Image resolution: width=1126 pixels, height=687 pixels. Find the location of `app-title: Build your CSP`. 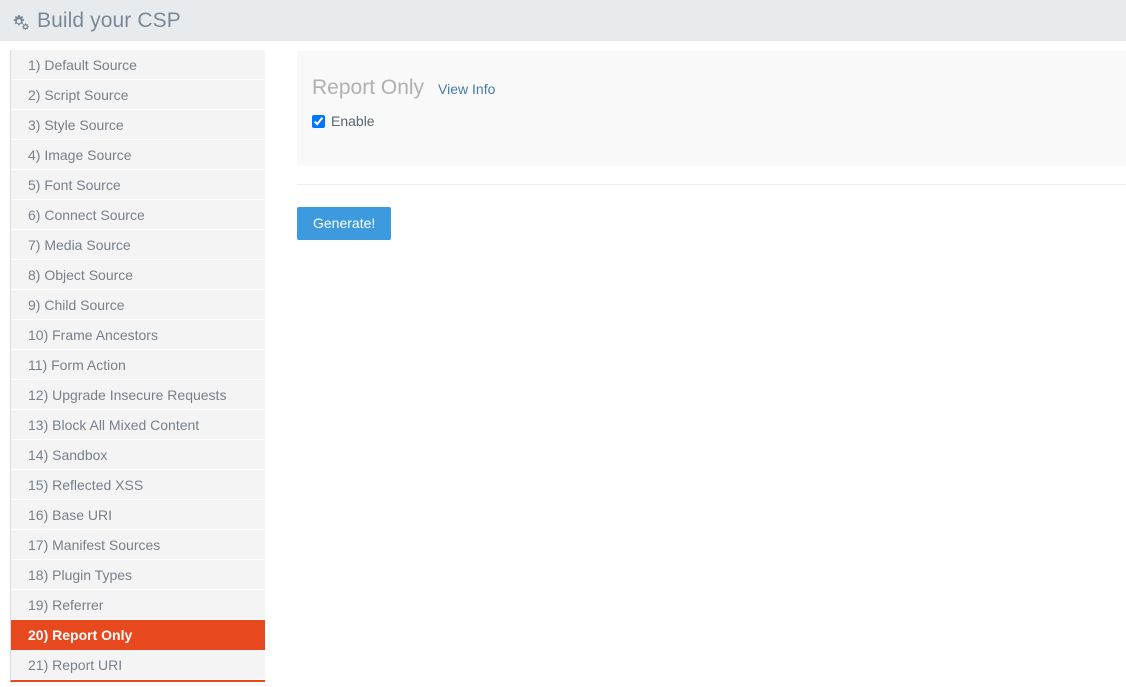

app-title: Build your CSP is located at coordinates (109, 20).